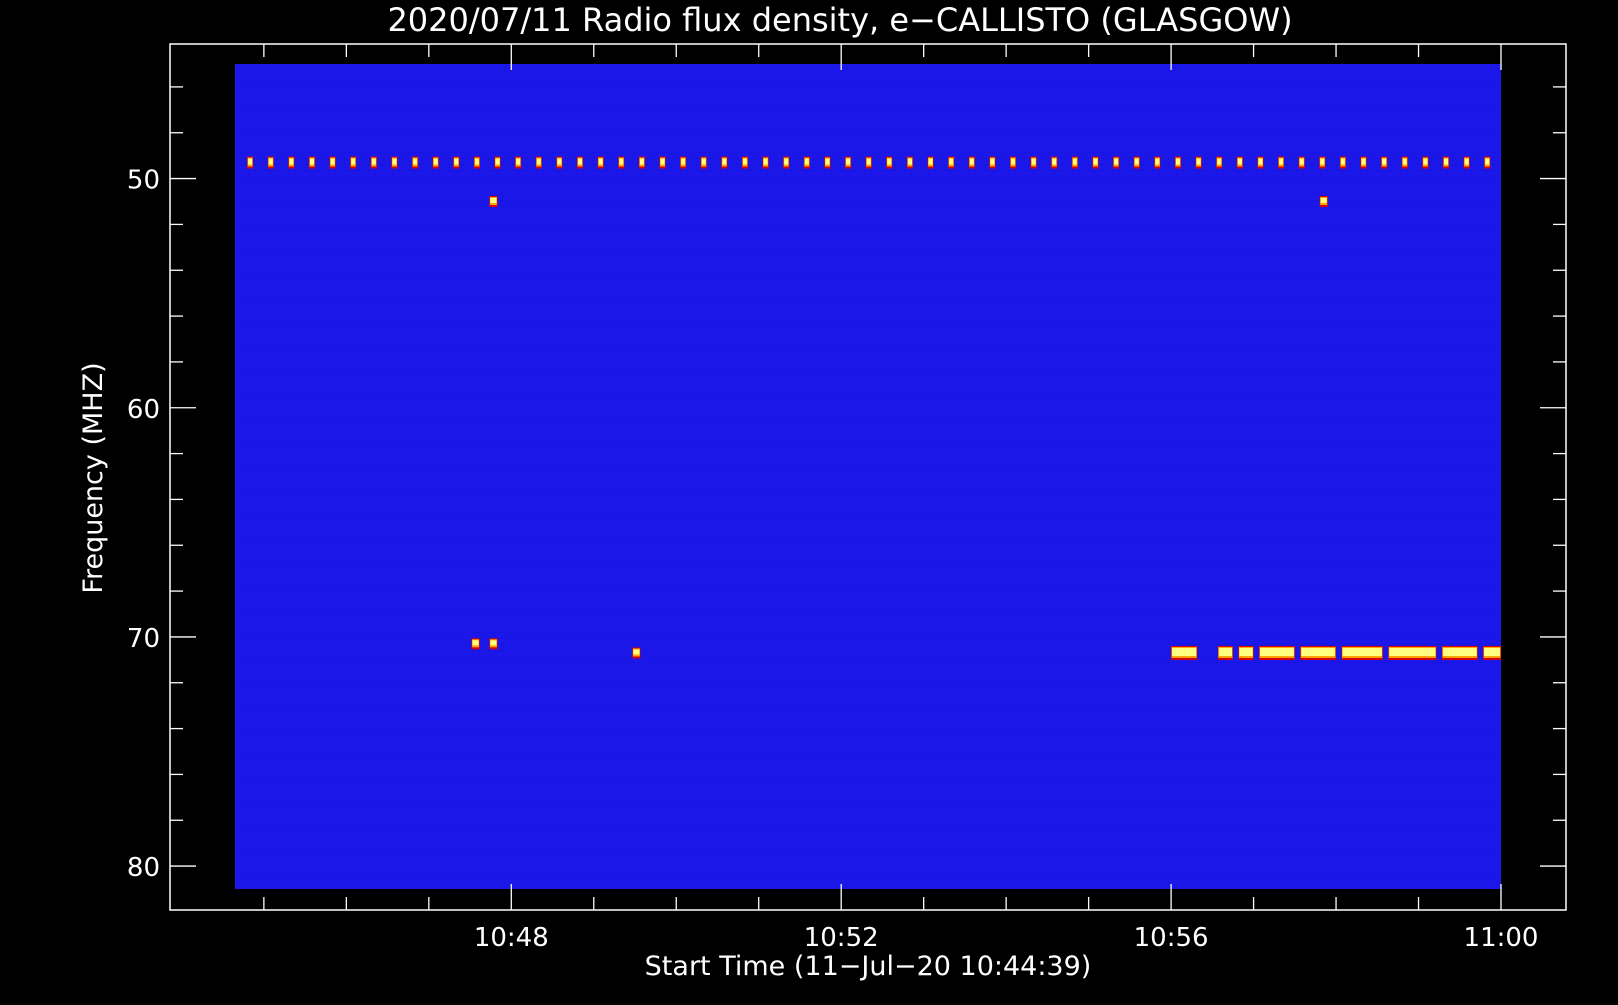  Describe the element at coordinates (511, 938) in the screenshot. I see `x-tick-label: 10:48` at that location.